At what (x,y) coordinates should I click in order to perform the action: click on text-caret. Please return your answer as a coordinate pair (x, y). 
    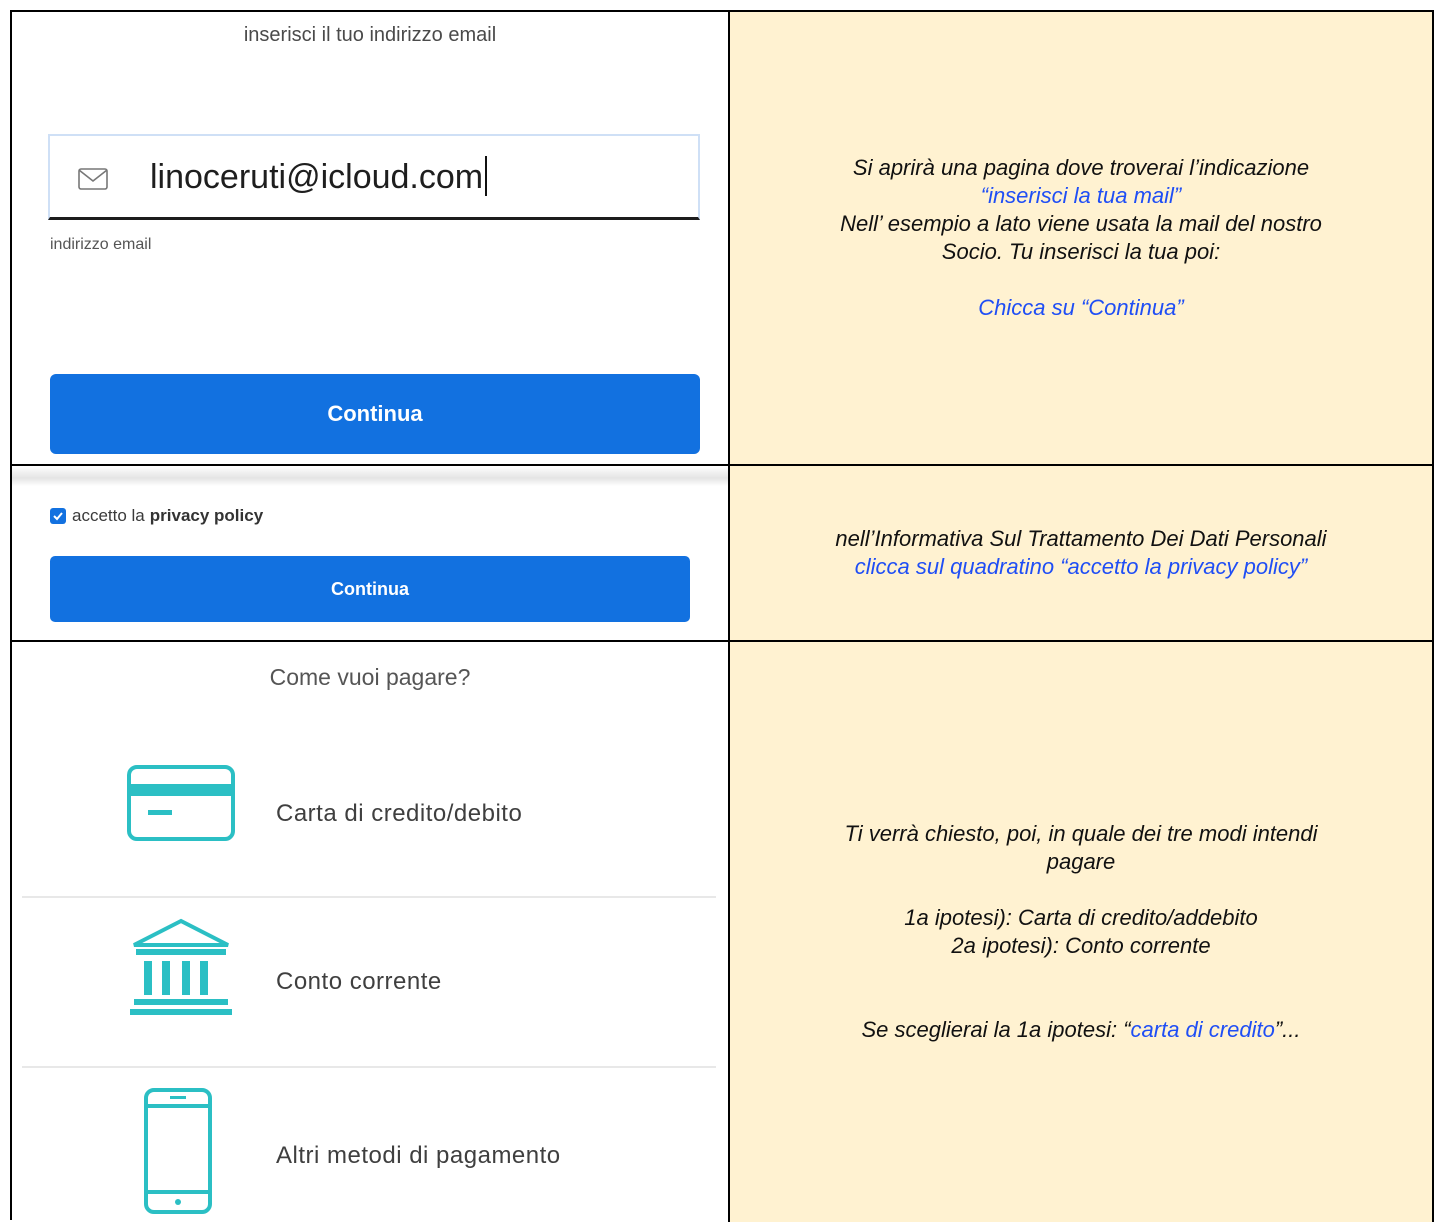
    Looking at the image, I should click on (486, 176).